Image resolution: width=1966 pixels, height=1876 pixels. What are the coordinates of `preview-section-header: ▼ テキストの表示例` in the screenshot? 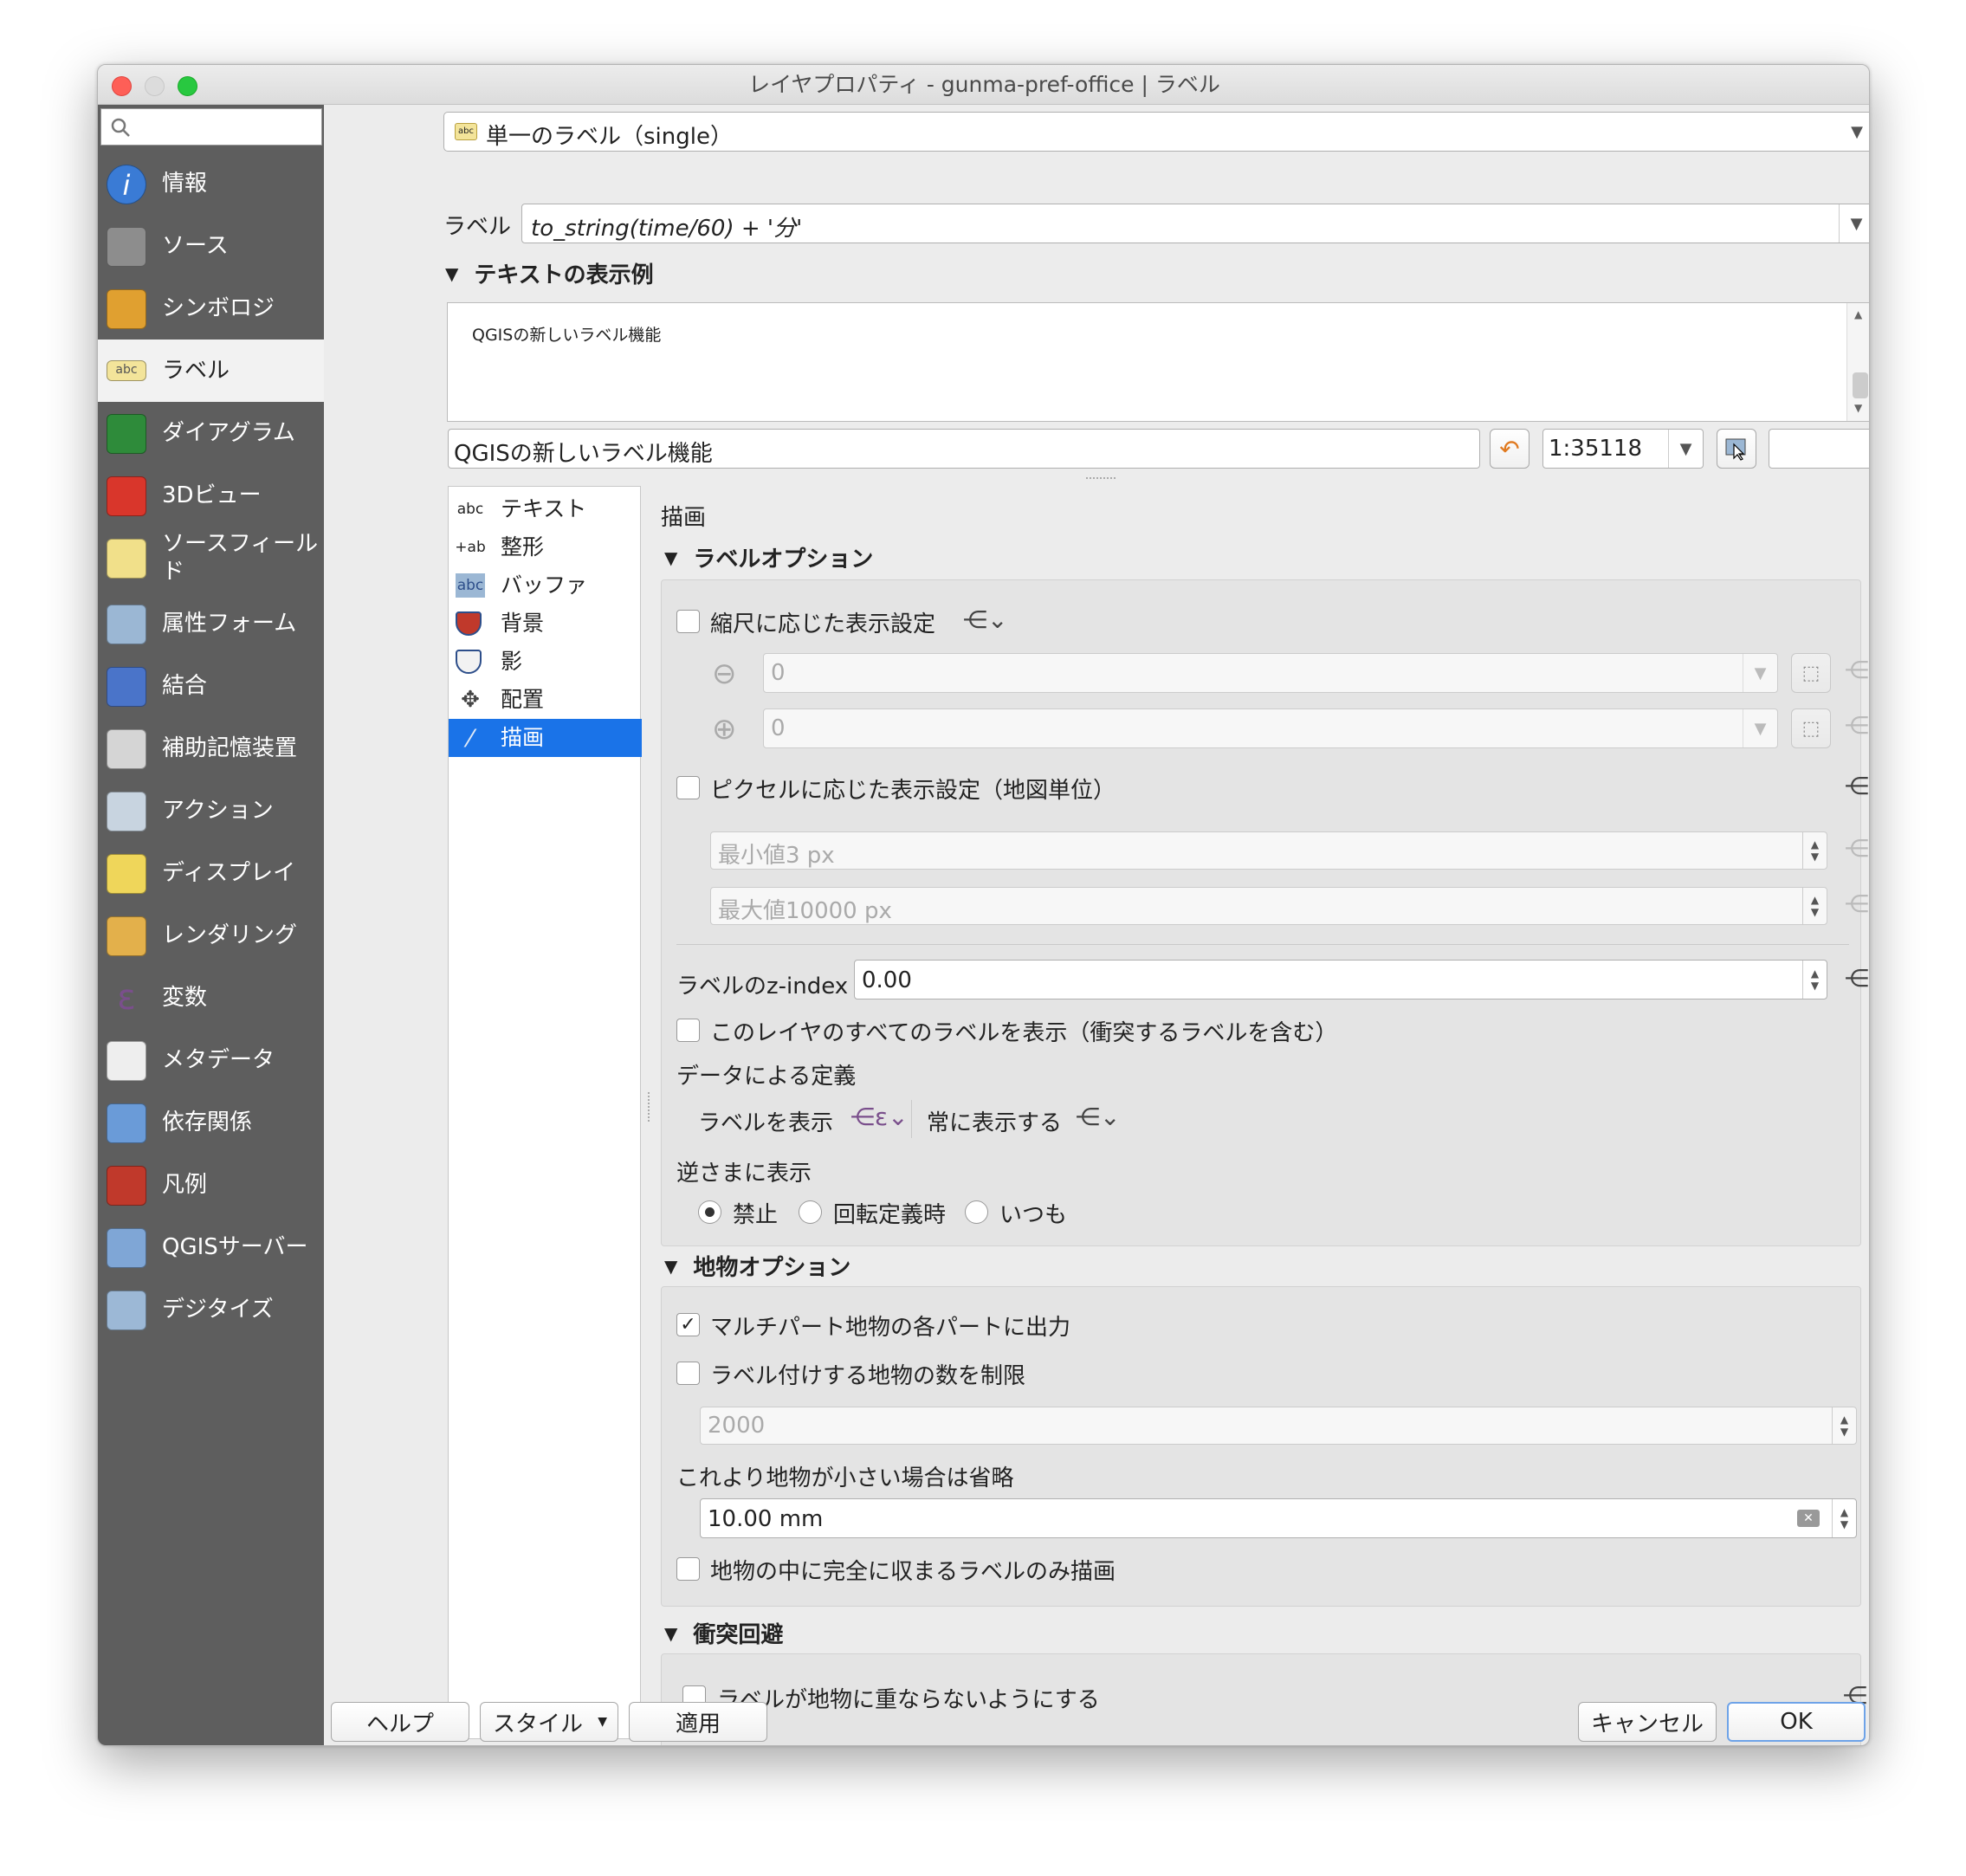 It's located at (549, 273).